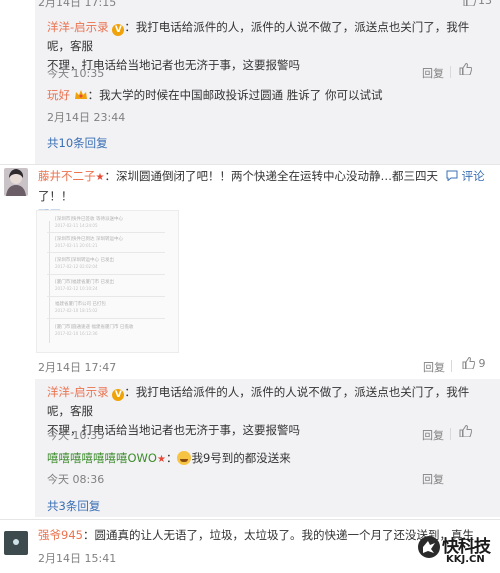  I want to click on star-badge-icon: ★, so click(161, 459).